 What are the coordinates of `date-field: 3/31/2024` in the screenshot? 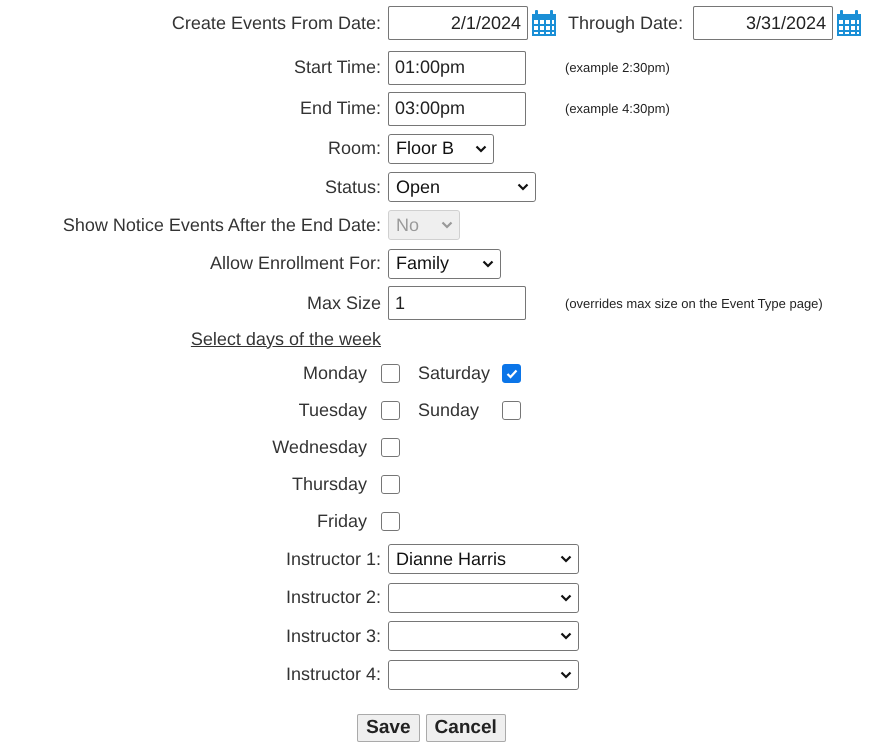 It's located at (763, 23).